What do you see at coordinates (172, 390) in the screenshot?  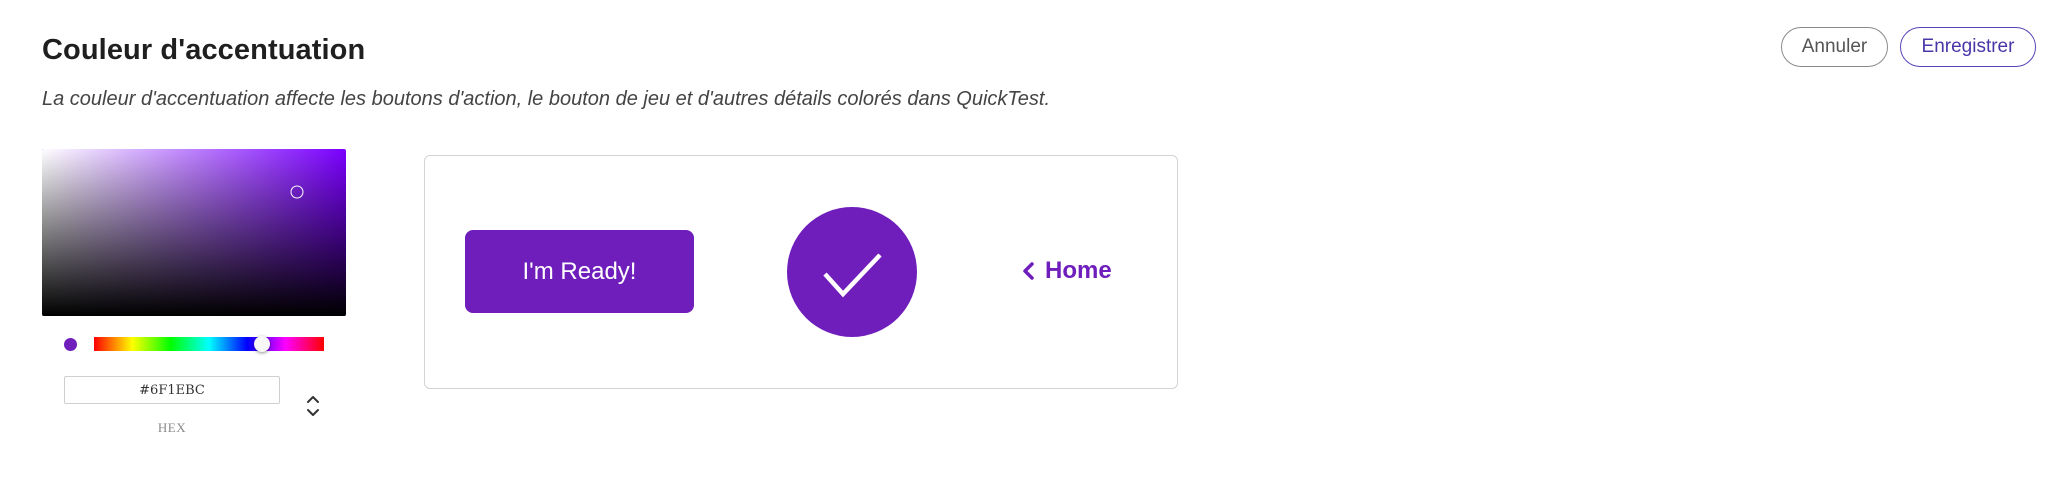 I see `hex-color-input` at bounding box center [172, 390].